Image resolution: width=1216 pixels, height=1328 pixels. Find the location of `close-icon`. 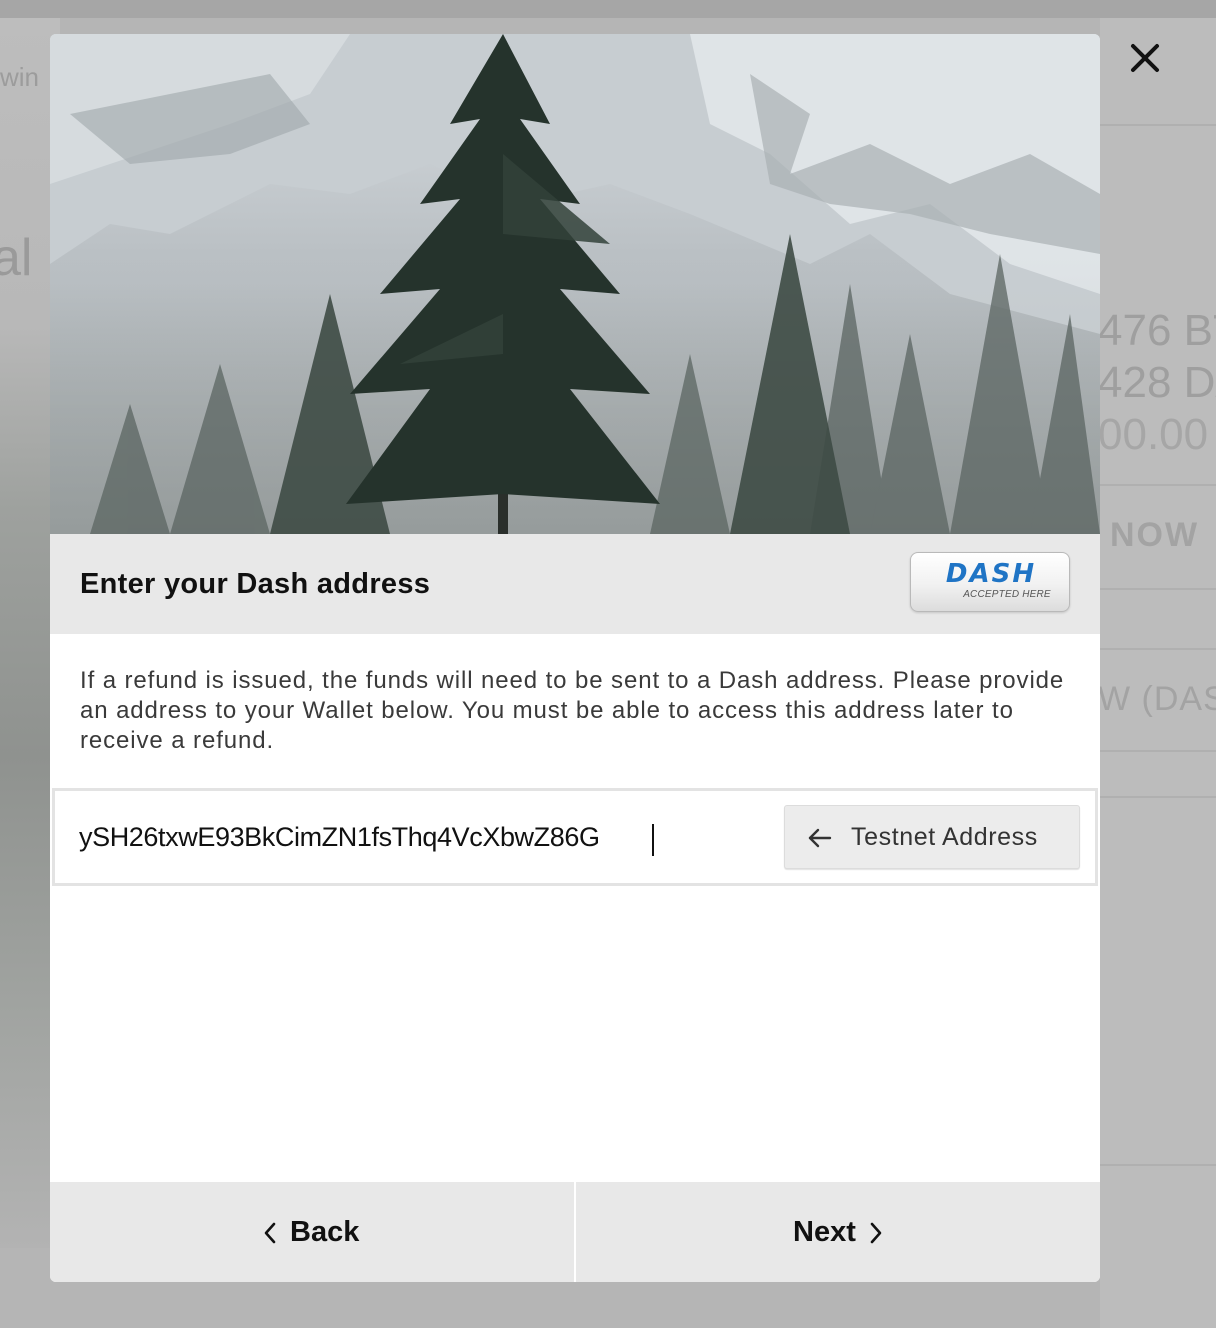

close-icon is located at coordinates (1145, 58).